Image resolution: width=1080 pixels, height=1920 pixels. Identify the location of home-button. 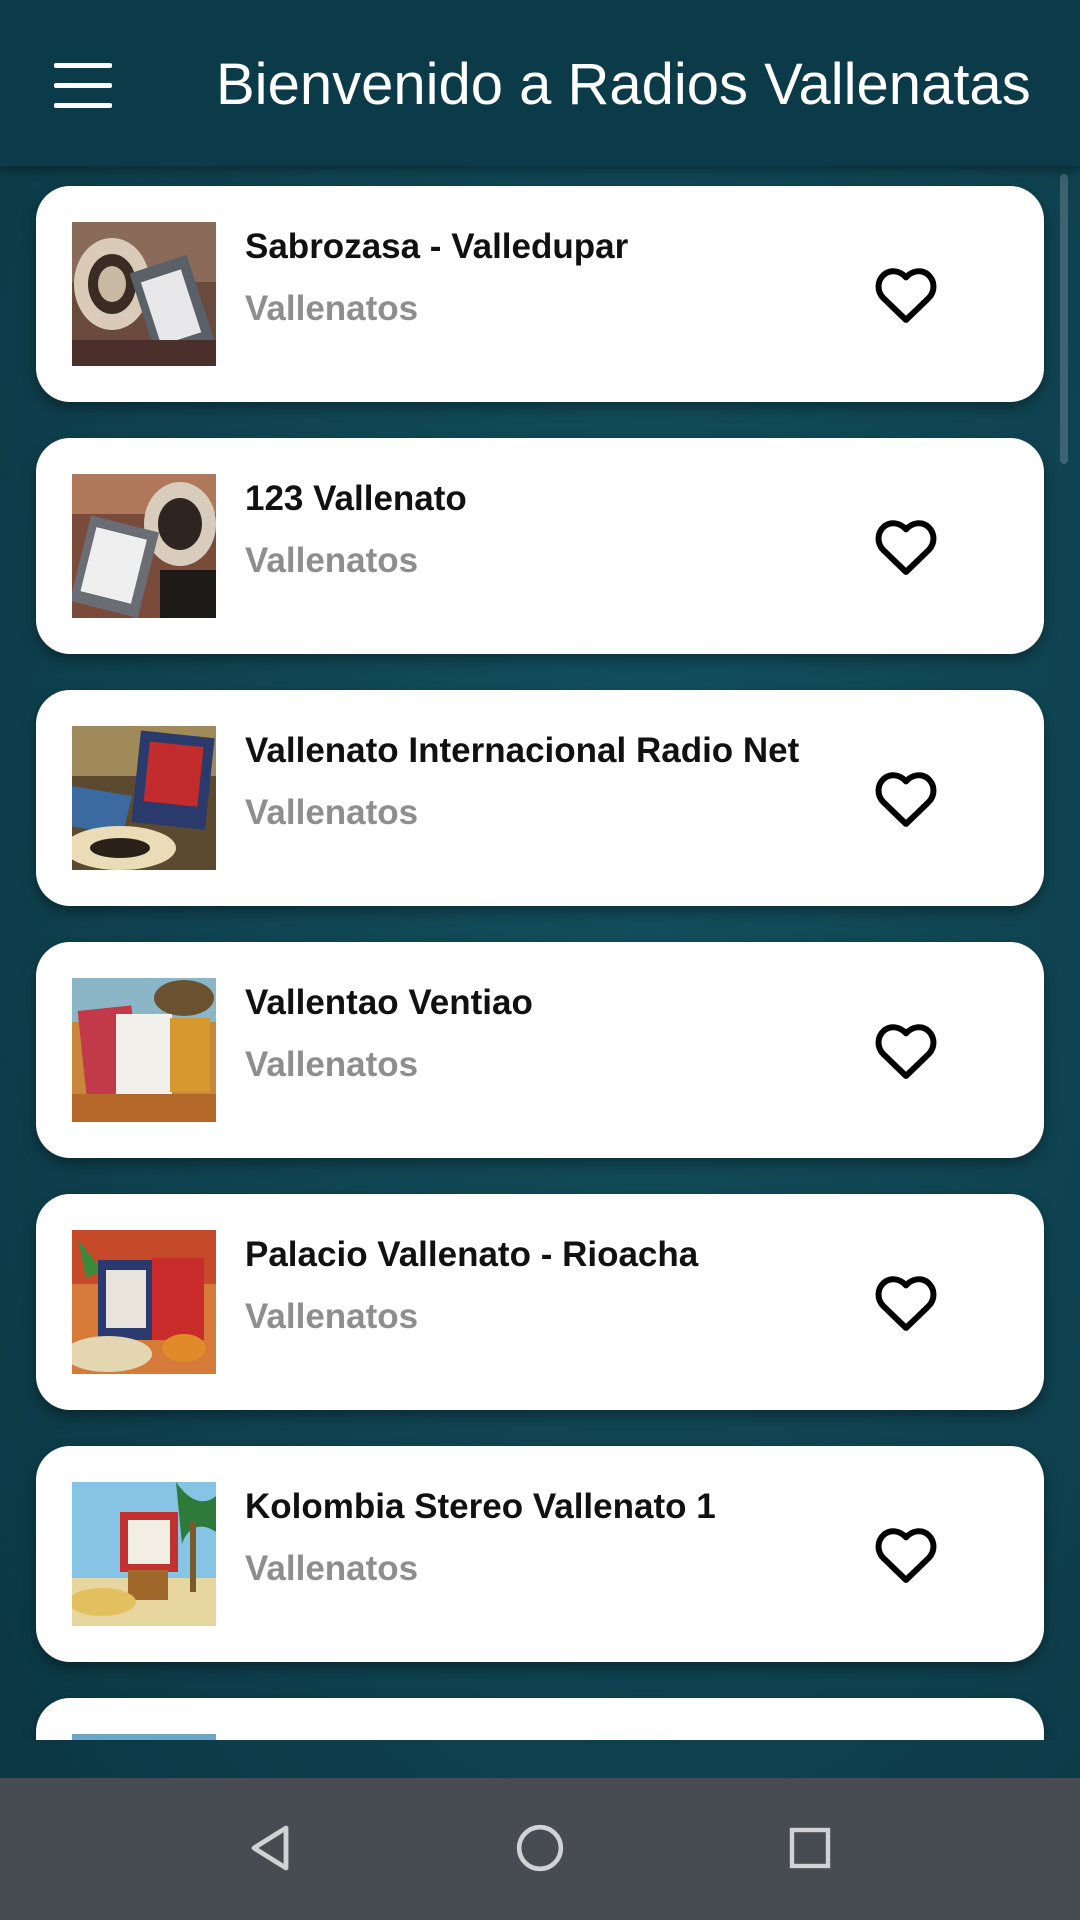
(540, 1848).